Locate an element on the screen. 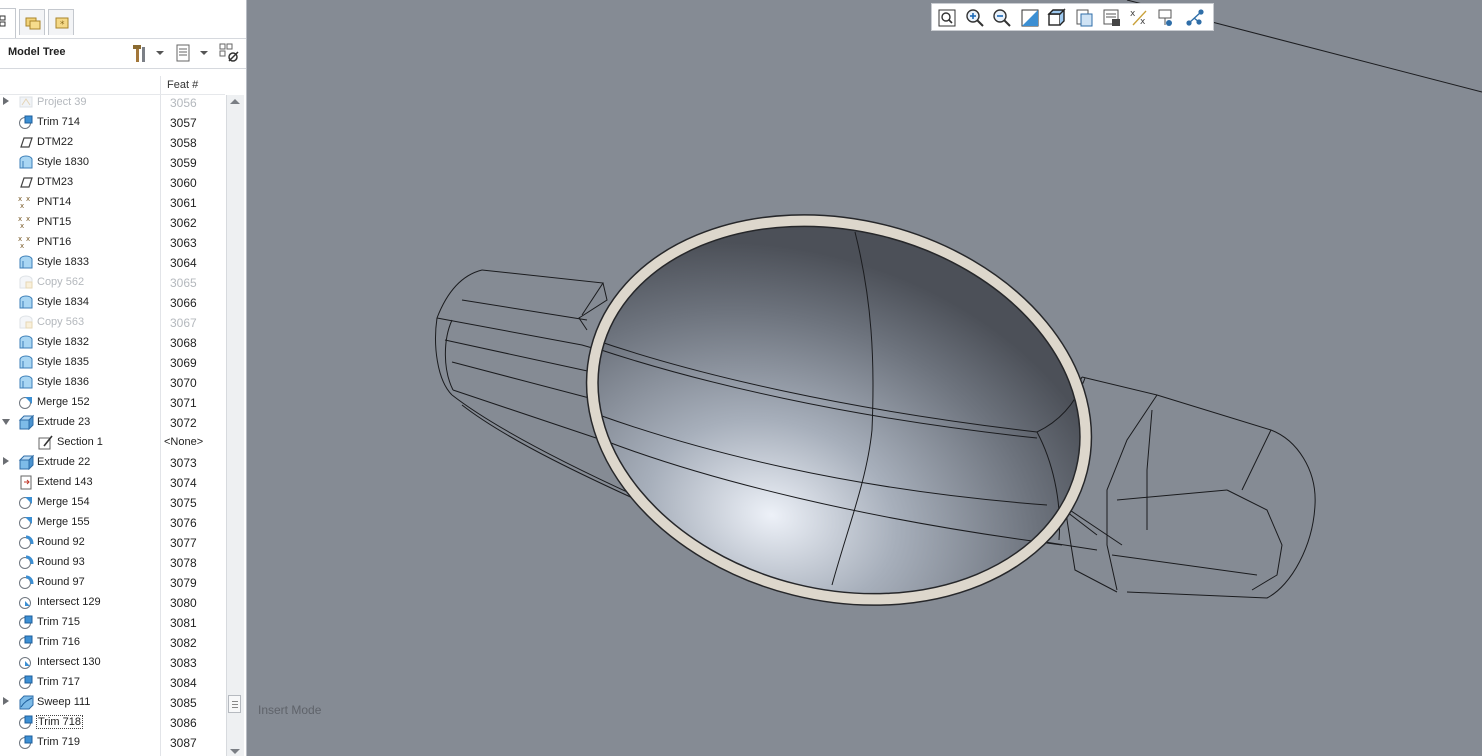 The image size is (1482, 756). tree-row: Extend 143 3074 is located at coordinates (113, 482).